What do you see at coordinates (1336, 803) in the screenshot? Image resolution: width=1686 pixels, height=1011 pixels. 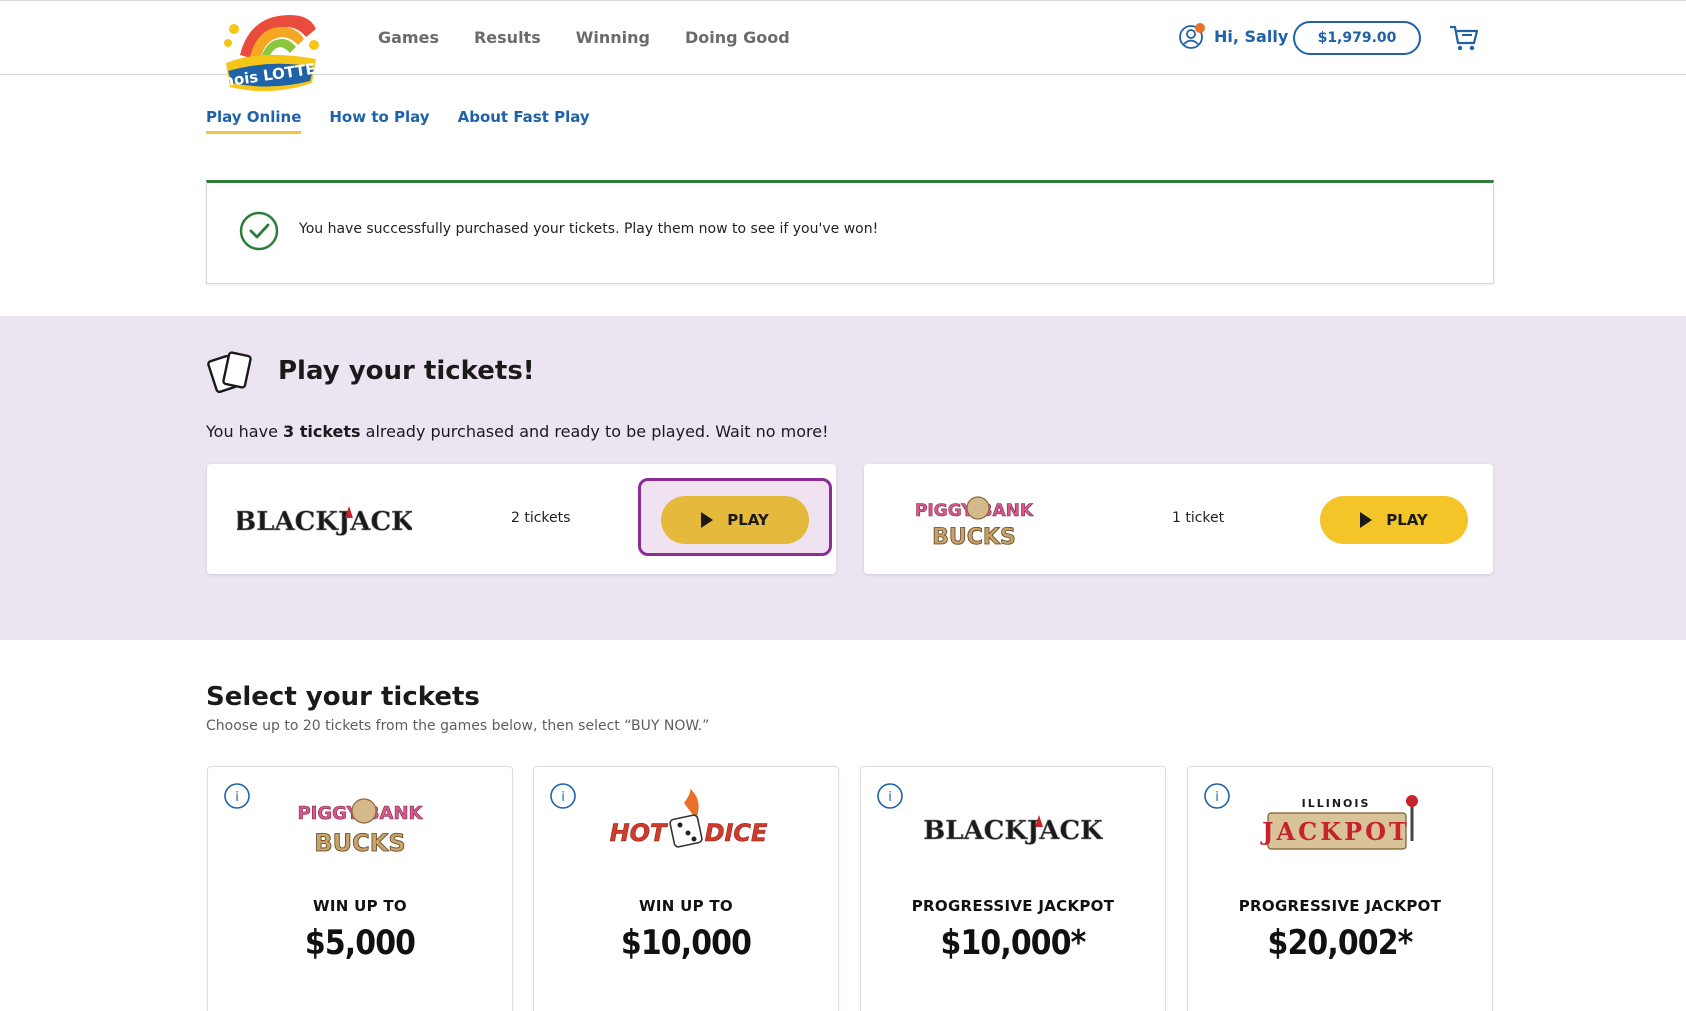 I see `svg-text: ILLINOIS` at bounding box center [1336, 803].